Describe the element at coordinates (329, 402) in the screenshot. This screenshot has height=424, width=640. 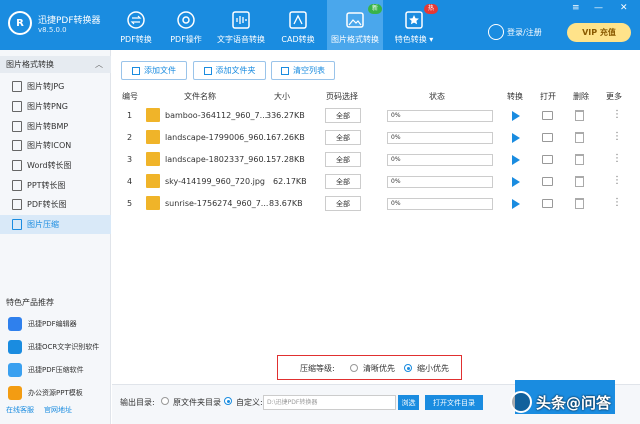
I see `output-path-field: D:\迅捷PDF转换器` at that location.